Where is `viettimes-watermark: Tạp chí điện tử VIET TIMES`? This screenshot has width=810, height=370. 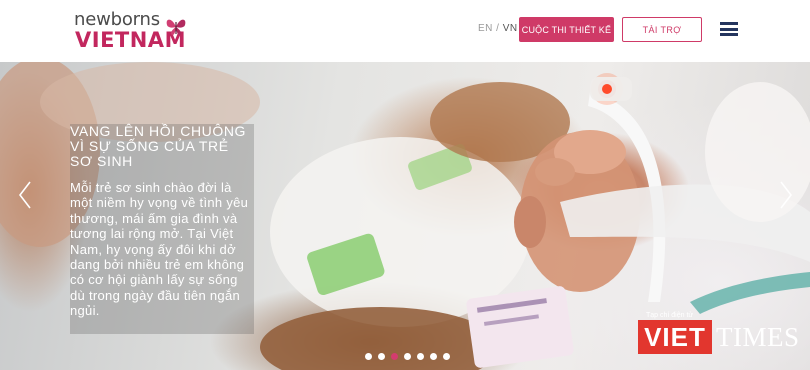 viettimes-watermark: Tạp chí điện tử VIET TIMES is located at coordinates (721, 341).